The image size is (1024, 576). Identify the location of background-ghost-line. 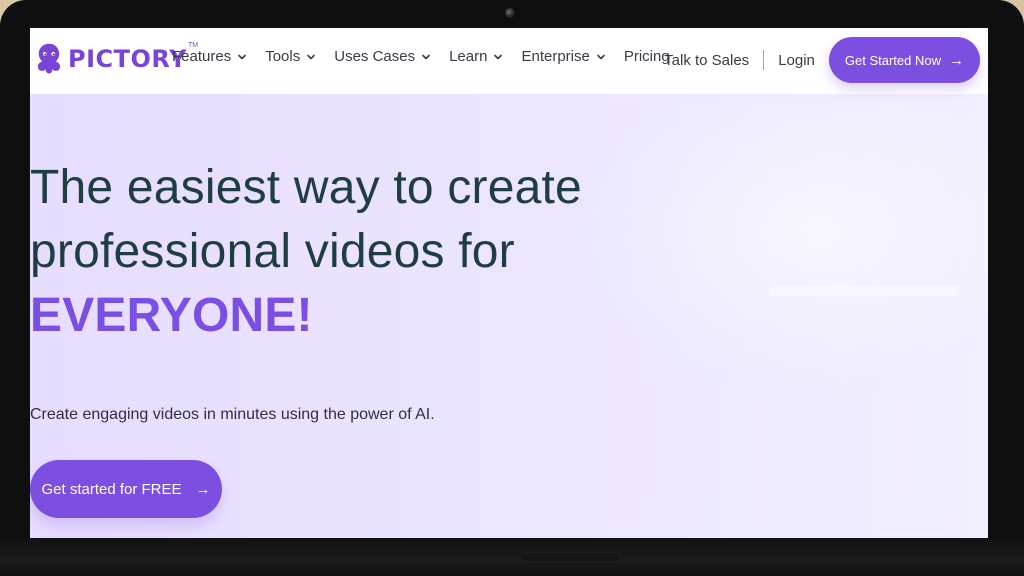
(865, 291).